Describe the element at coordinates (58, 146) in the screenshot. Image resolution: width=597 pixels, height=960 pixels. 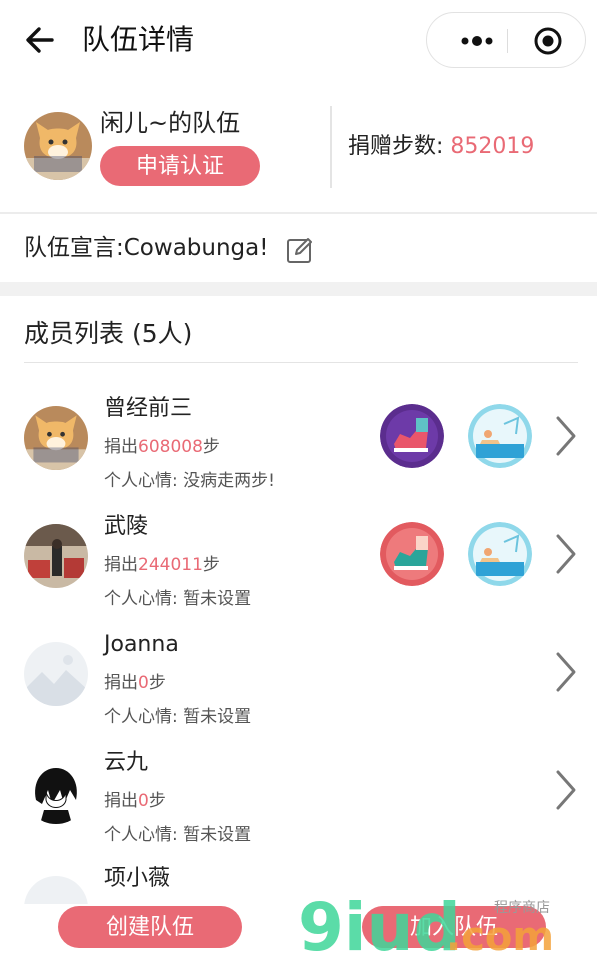
I see `team-avatar` at that location.